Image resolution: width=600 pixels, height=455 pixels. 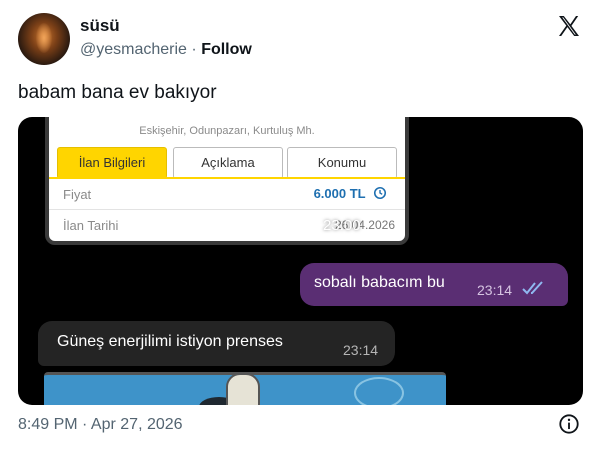 What do you see at coordinates (227, 131) in the screenshot?
I see `listing-address: Eskişehir, Odunpazarı, Kurtuluş Mh.` at bounding box center [227, 131].